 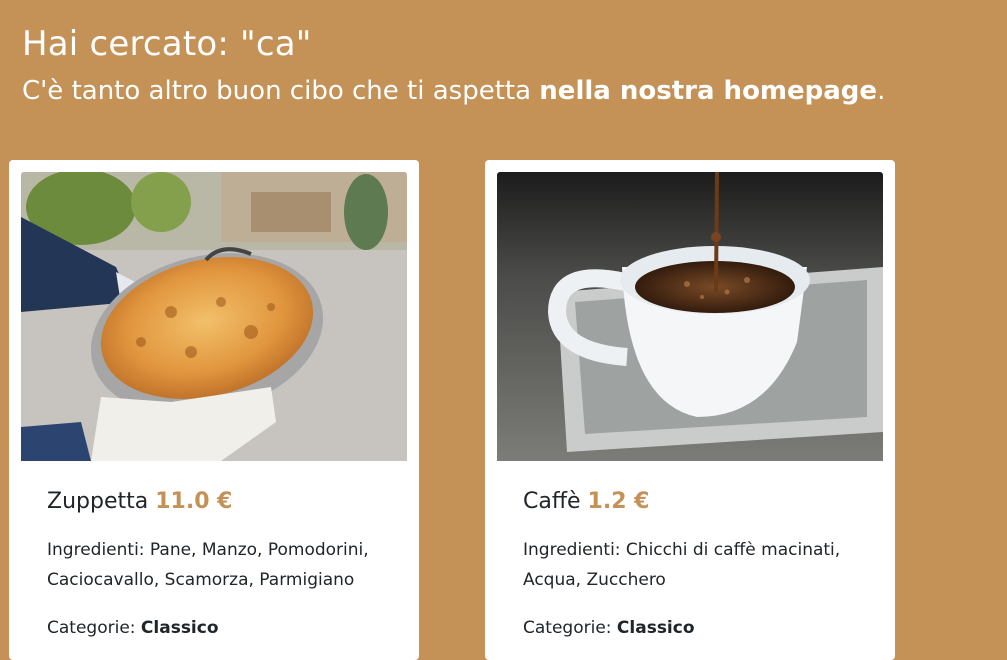 I want to click on product-title: Zuppetta 11.0 €, so click(x=214, y=502).